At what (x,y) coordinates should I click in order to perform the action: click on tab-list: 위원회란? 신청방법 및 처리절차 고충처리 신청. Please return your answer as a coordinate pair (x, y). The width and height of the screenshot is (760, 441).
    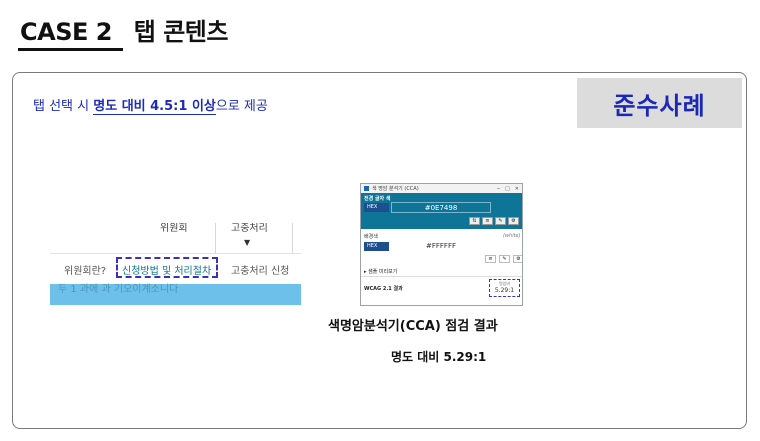
    Looking at the image, I should click on (175, 267).